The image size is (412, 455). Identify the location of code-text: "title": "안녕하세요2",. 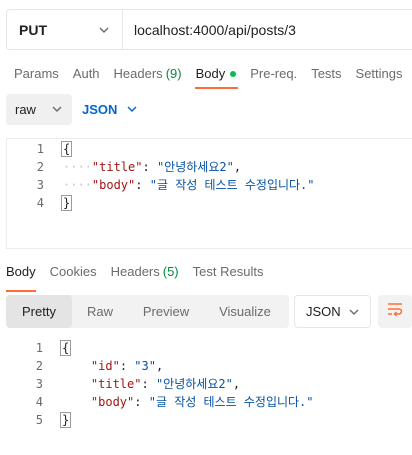
(151, 384).